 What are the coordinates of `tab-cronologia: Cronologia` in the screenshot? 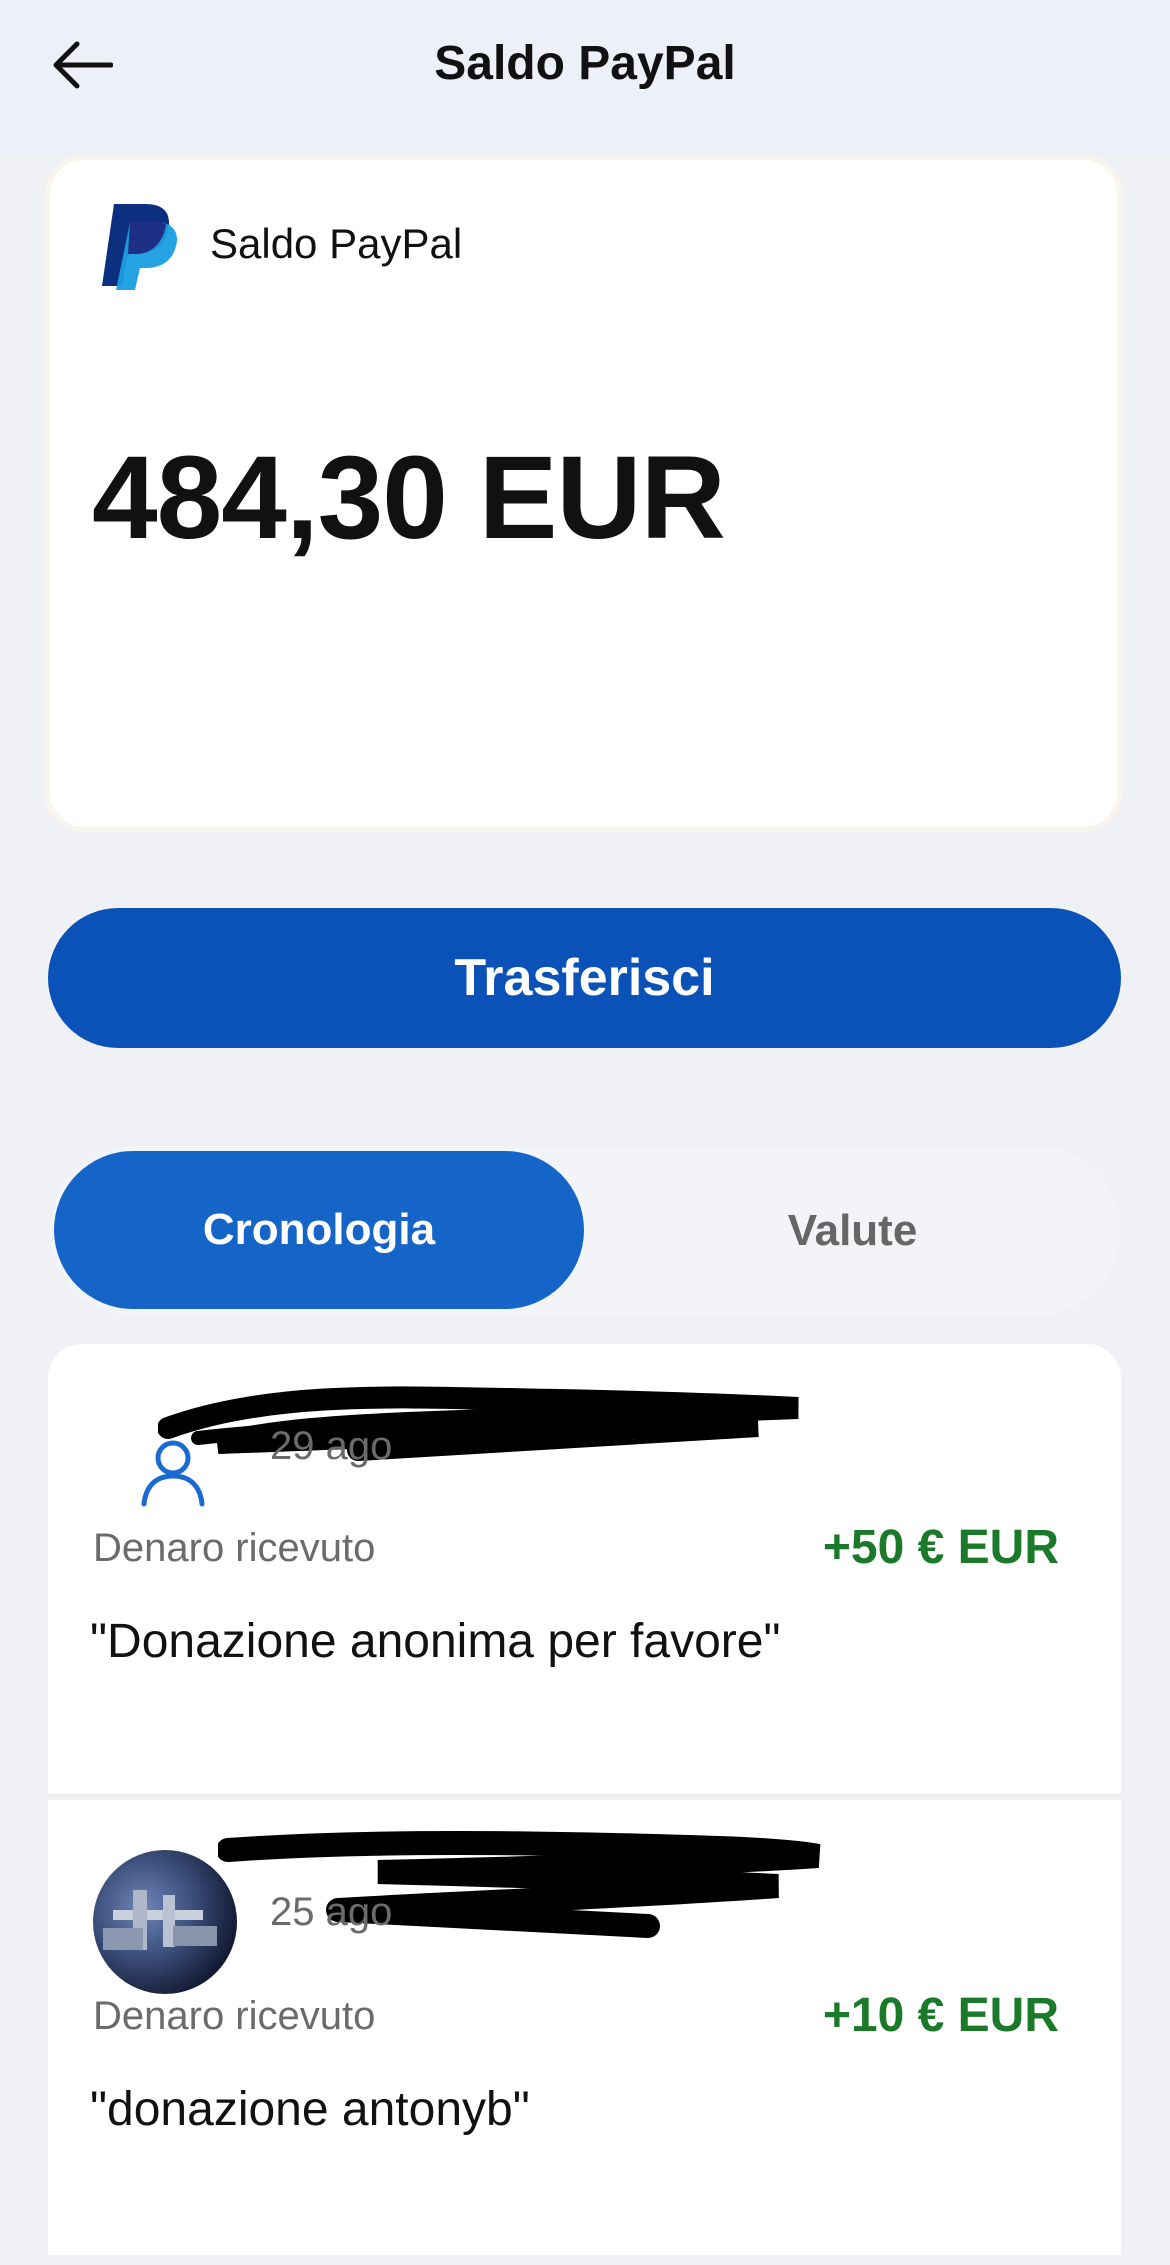 It's located at (319, 1230).